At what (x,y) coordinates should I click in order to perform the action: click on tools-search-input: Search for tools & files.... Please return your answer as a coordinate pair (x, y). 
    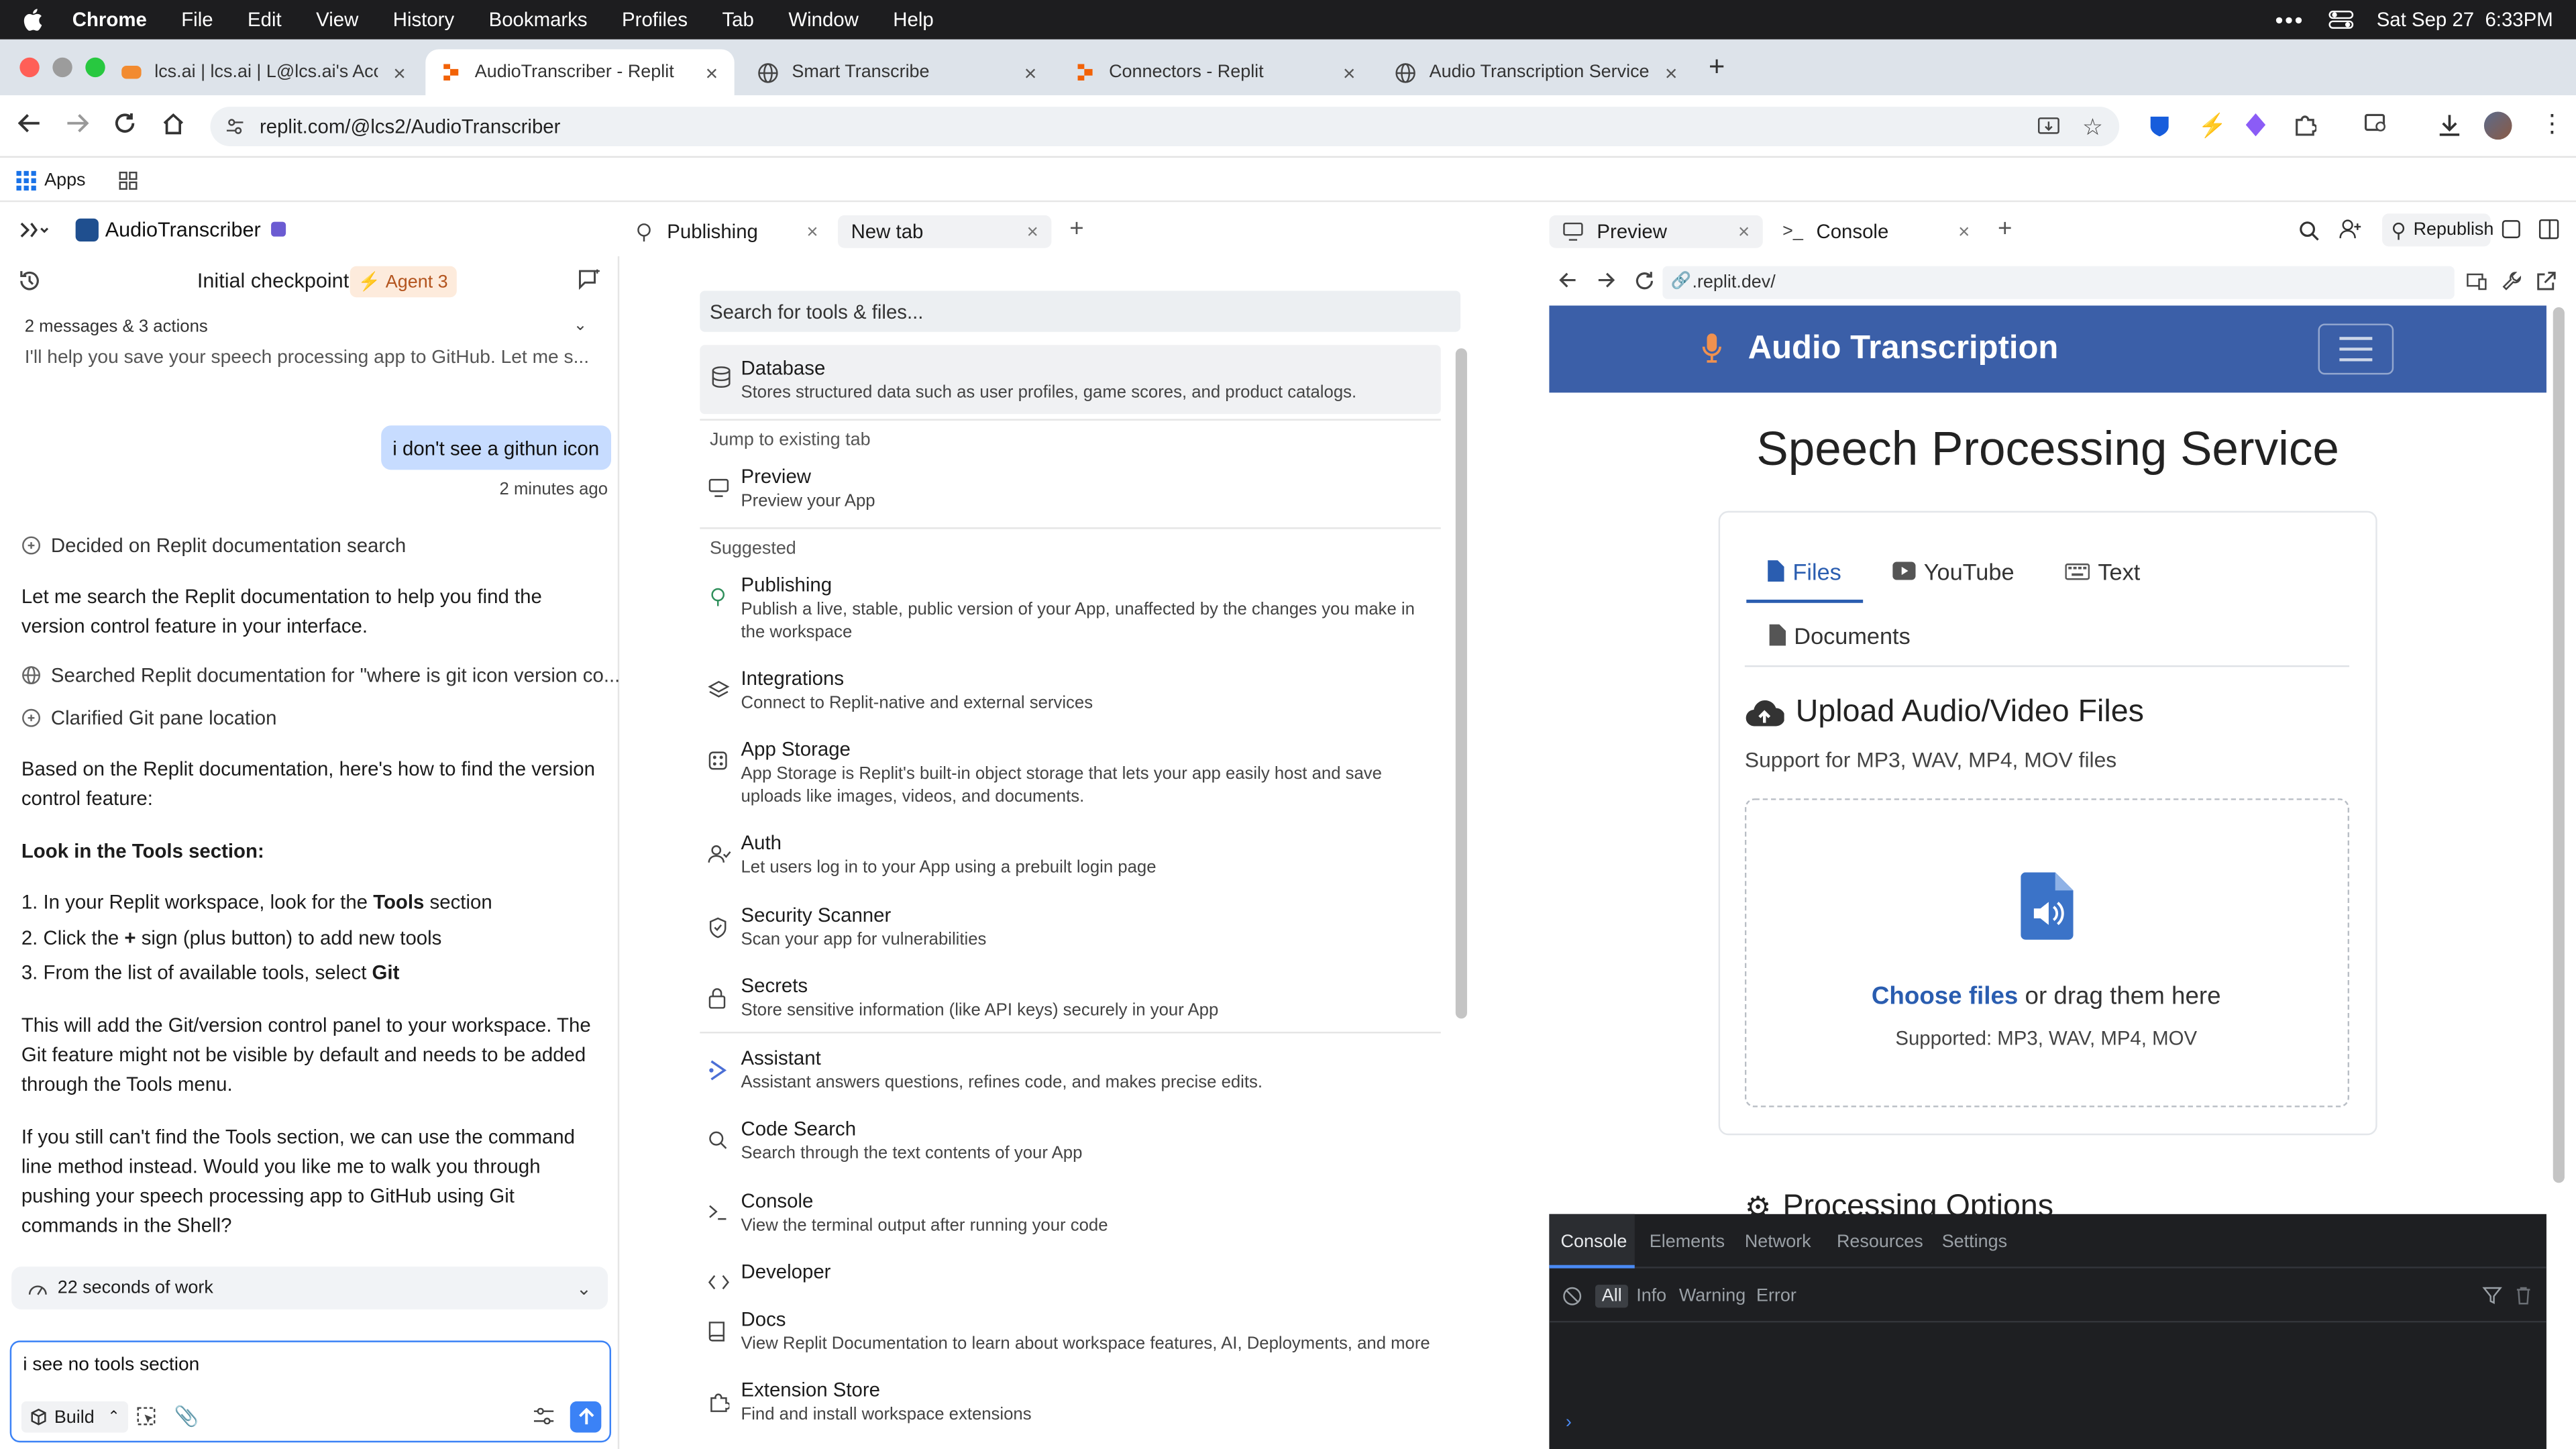
    Looking at the image, I should click on (1080, 311).